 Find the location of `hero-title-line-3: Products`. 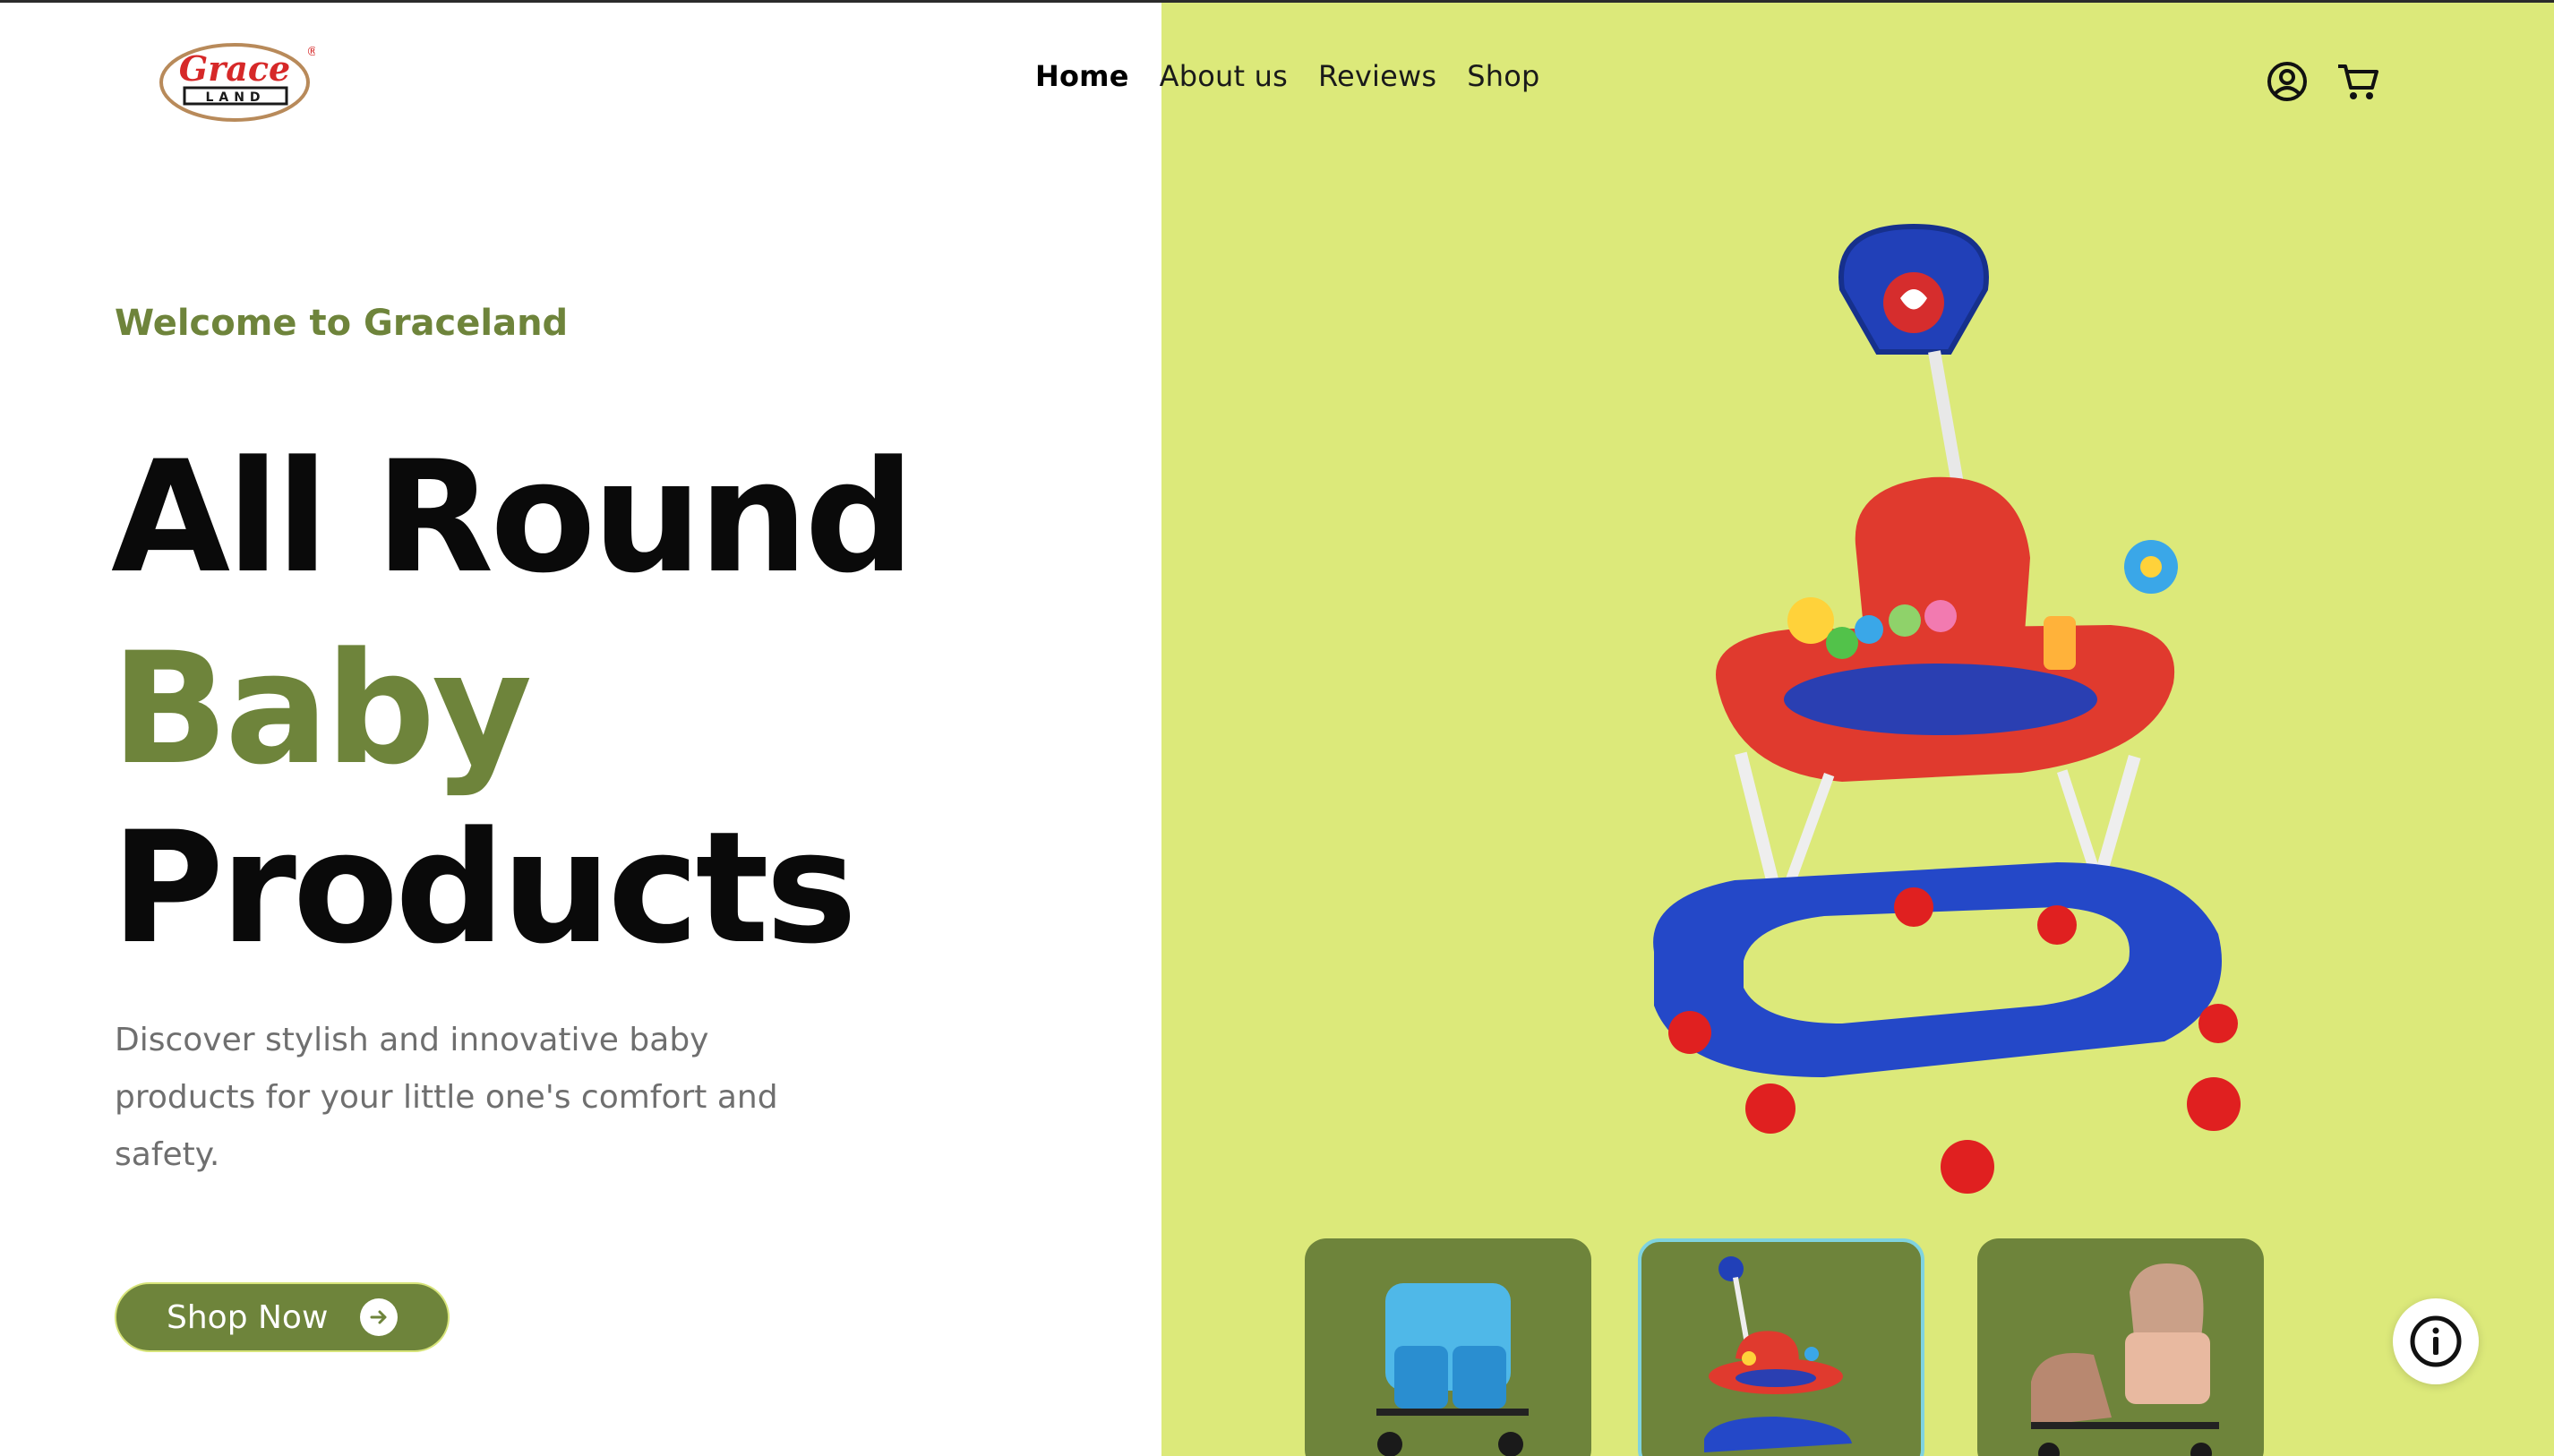

hero-title-line-3: Products is located at coordinates (484, 888).